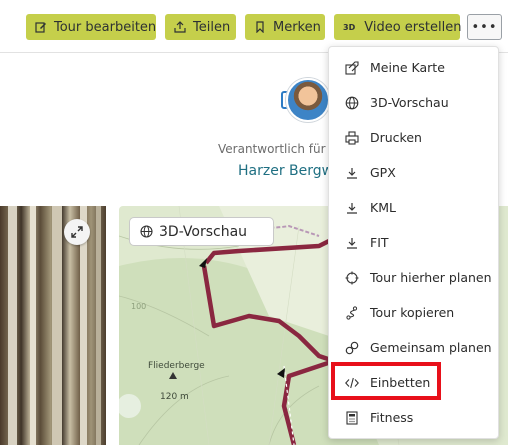 This screenshot has height=445, width=508. I want to click on calculator-icon, so click(352, 417).